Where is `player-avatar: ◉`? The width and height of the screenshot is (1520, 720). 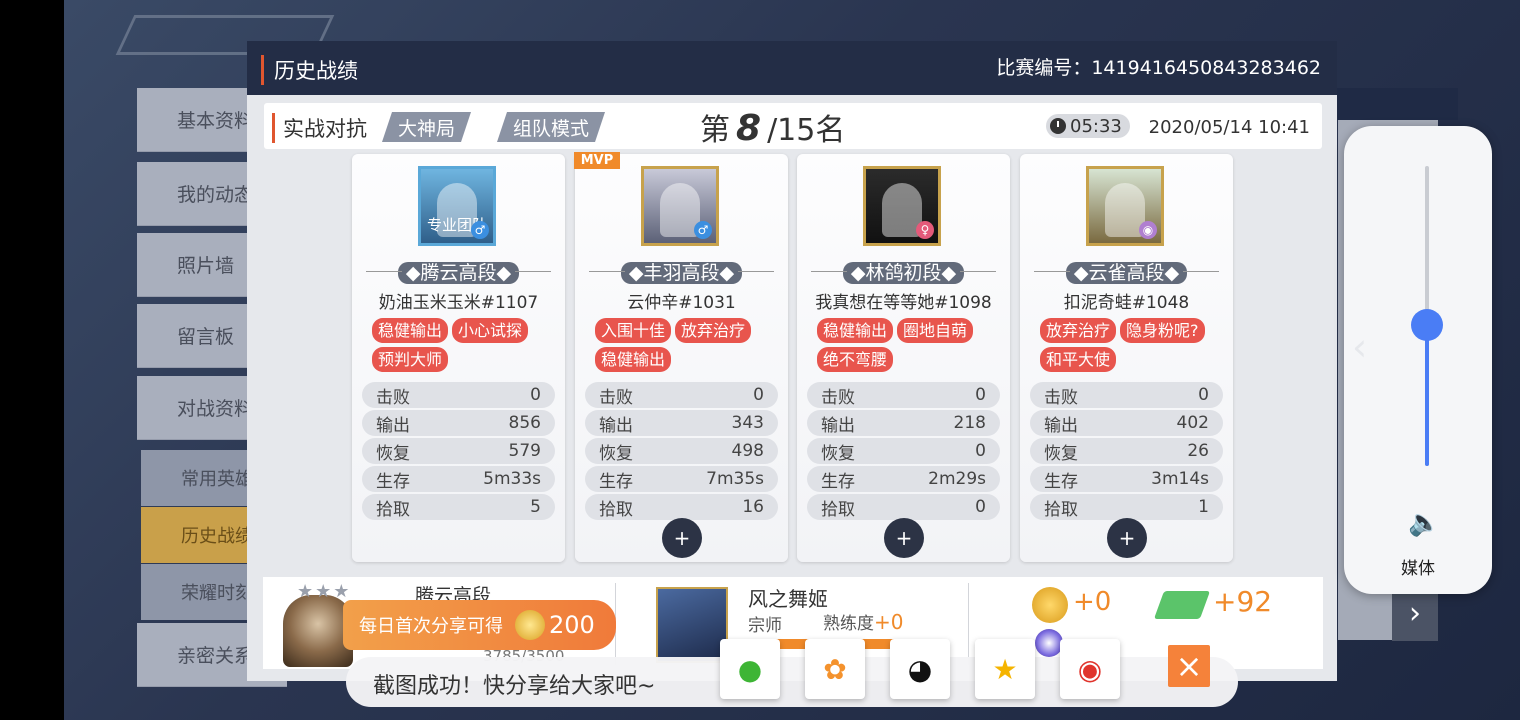
player-avatar: ◉ is located at coordinates (1125, 206).